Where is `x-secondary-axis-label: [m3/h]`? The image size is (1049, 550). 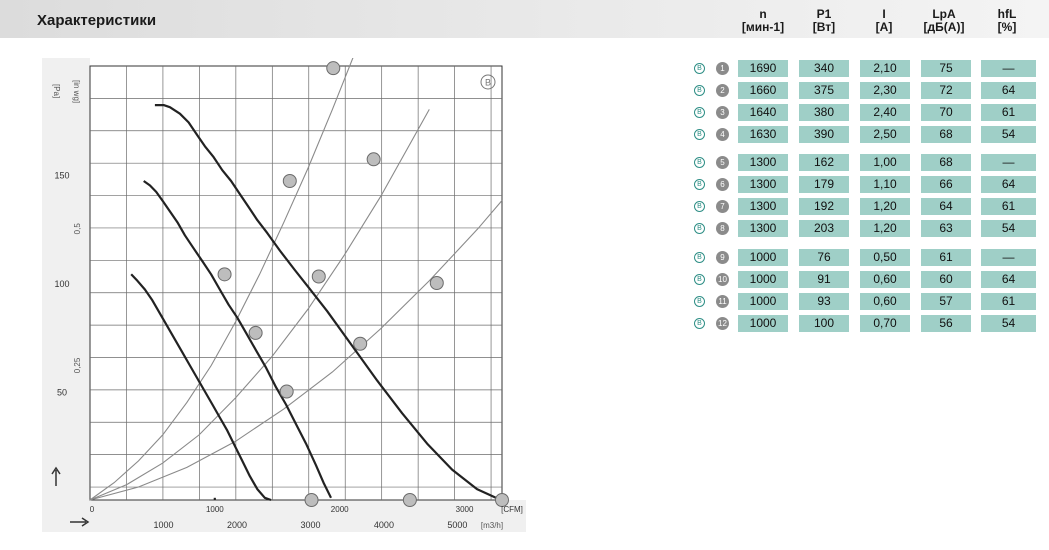 x-secondary-axis-label: [m3/h] is located at coordinates (492, 525).